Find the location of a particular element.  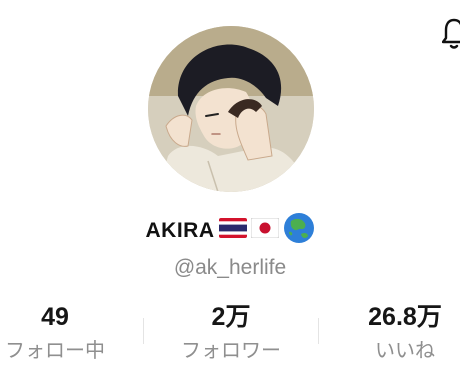

likes-count: 26.8万 is located at coordinates (405, 317).